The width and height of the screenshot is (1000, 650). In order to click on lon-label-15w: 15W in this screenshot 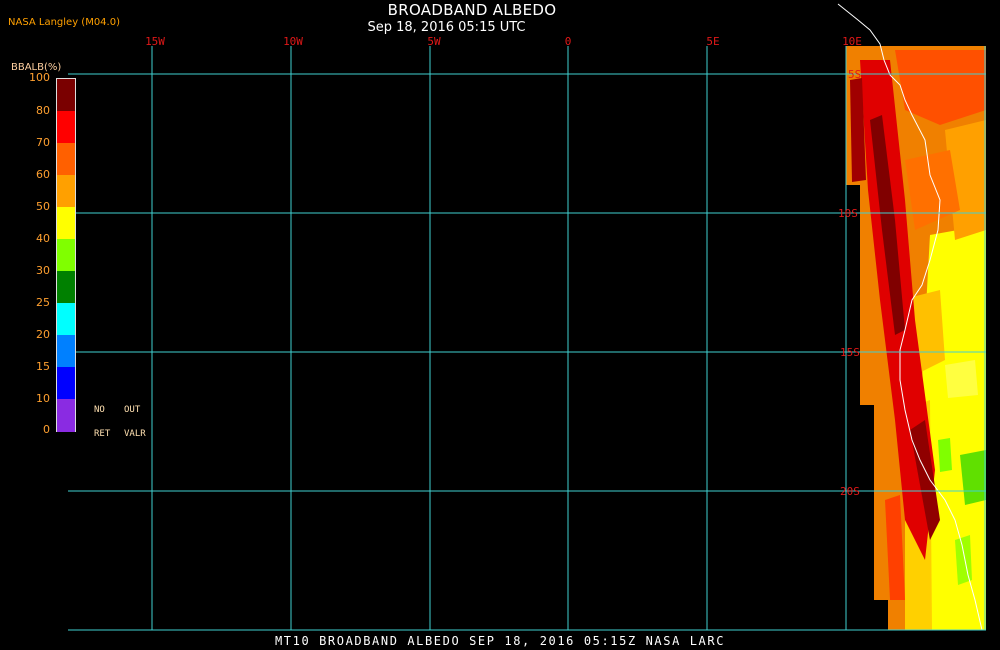, I will do `click(155, 41)`.